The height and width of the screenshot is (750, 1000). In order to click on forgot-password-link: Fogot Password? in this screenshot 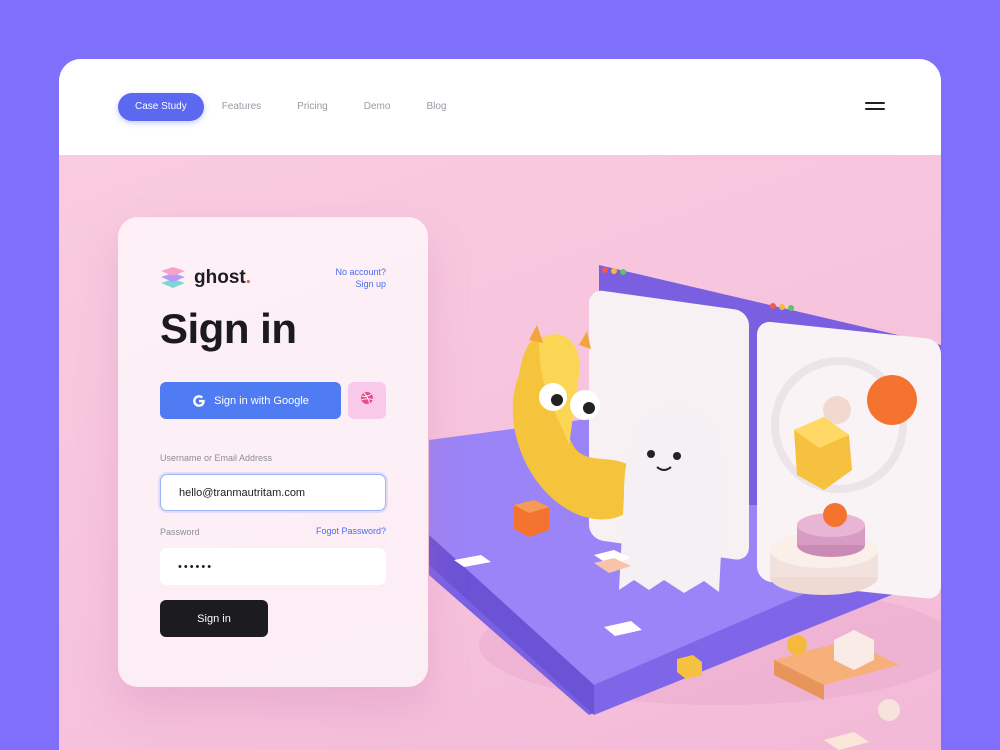, I will do `click(351, 531)`.